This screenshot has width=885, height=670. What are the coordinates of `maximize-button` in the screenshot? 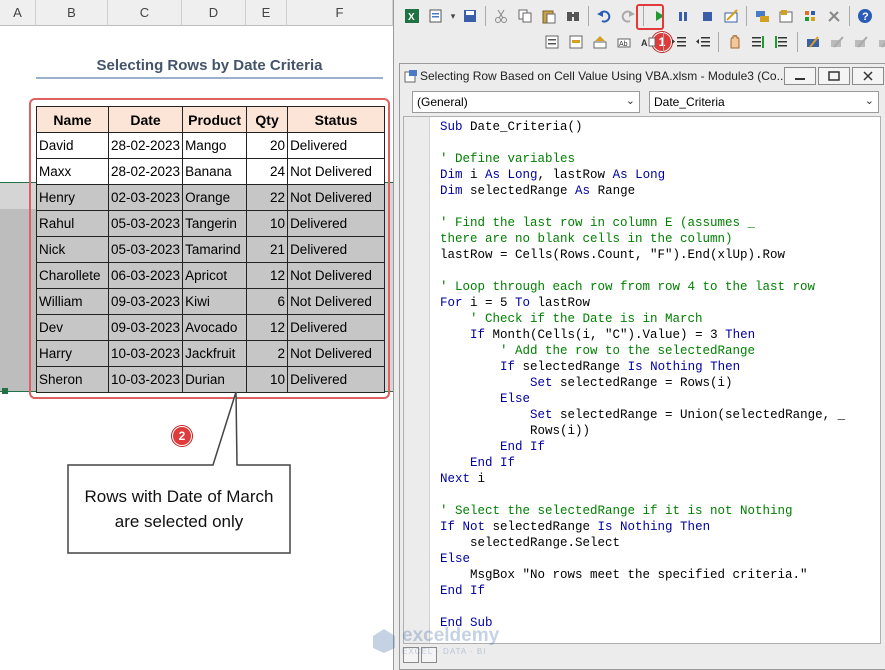 It's located at (834, 76).